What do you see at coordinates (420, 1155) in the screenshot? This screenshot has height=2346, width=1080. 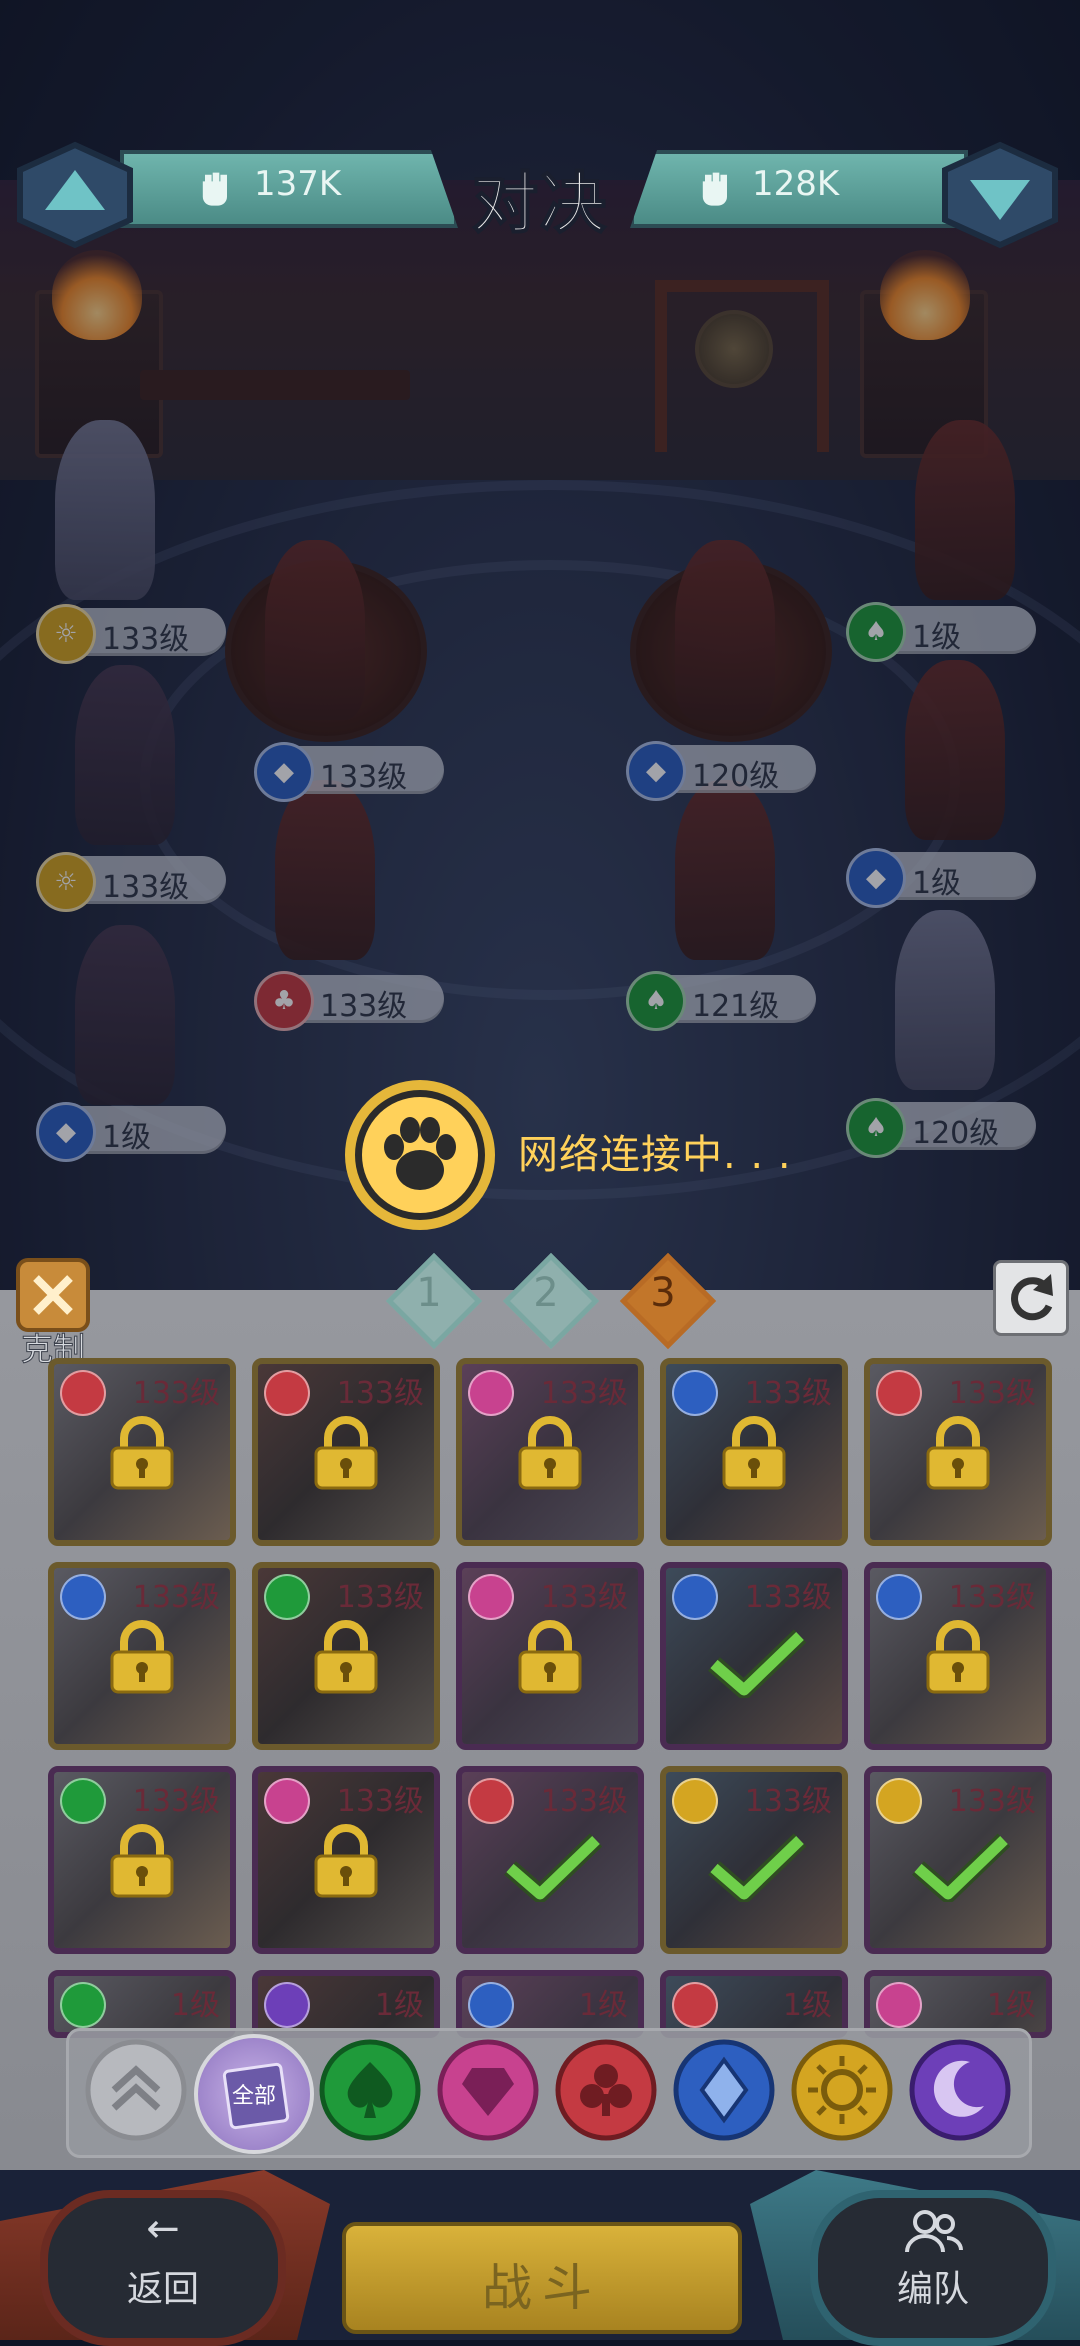 I see `paw-loading-icon` at bounding box center [420, 1155].